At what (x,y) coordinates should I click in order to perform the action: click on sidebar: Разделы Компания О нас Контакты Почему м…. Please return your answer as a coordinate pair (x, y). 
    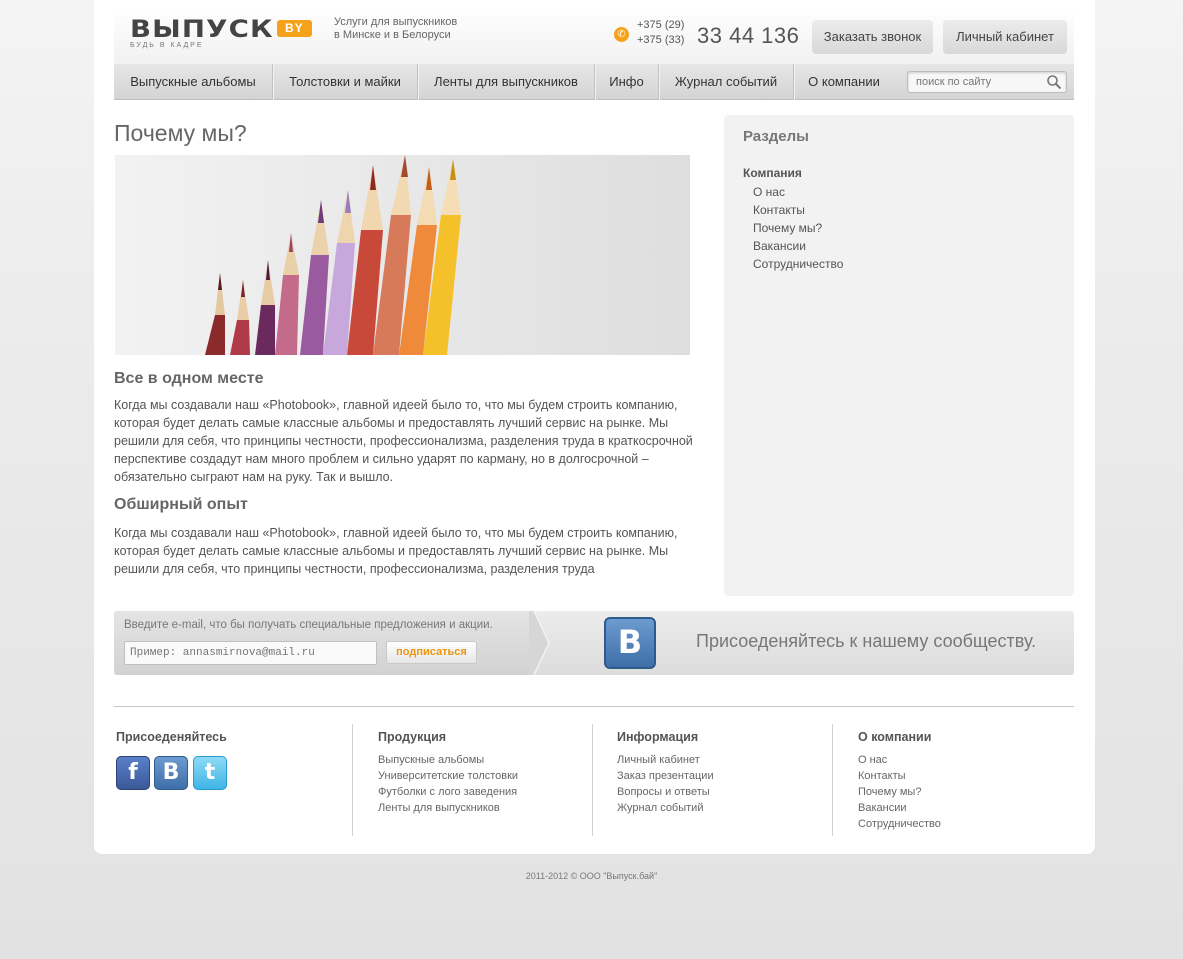
    Looking at the image, I should click on (899, 355).